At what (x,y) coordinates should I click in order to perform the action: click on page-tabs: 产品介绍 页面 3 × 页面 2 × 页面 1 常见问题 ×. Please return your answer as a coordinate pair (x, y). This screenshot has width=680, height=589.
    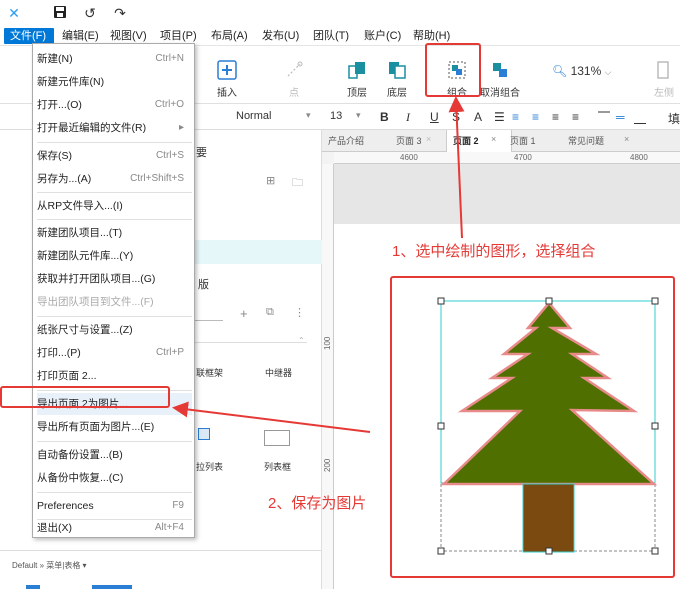
    Looking at the image, I should click on (501, 141).